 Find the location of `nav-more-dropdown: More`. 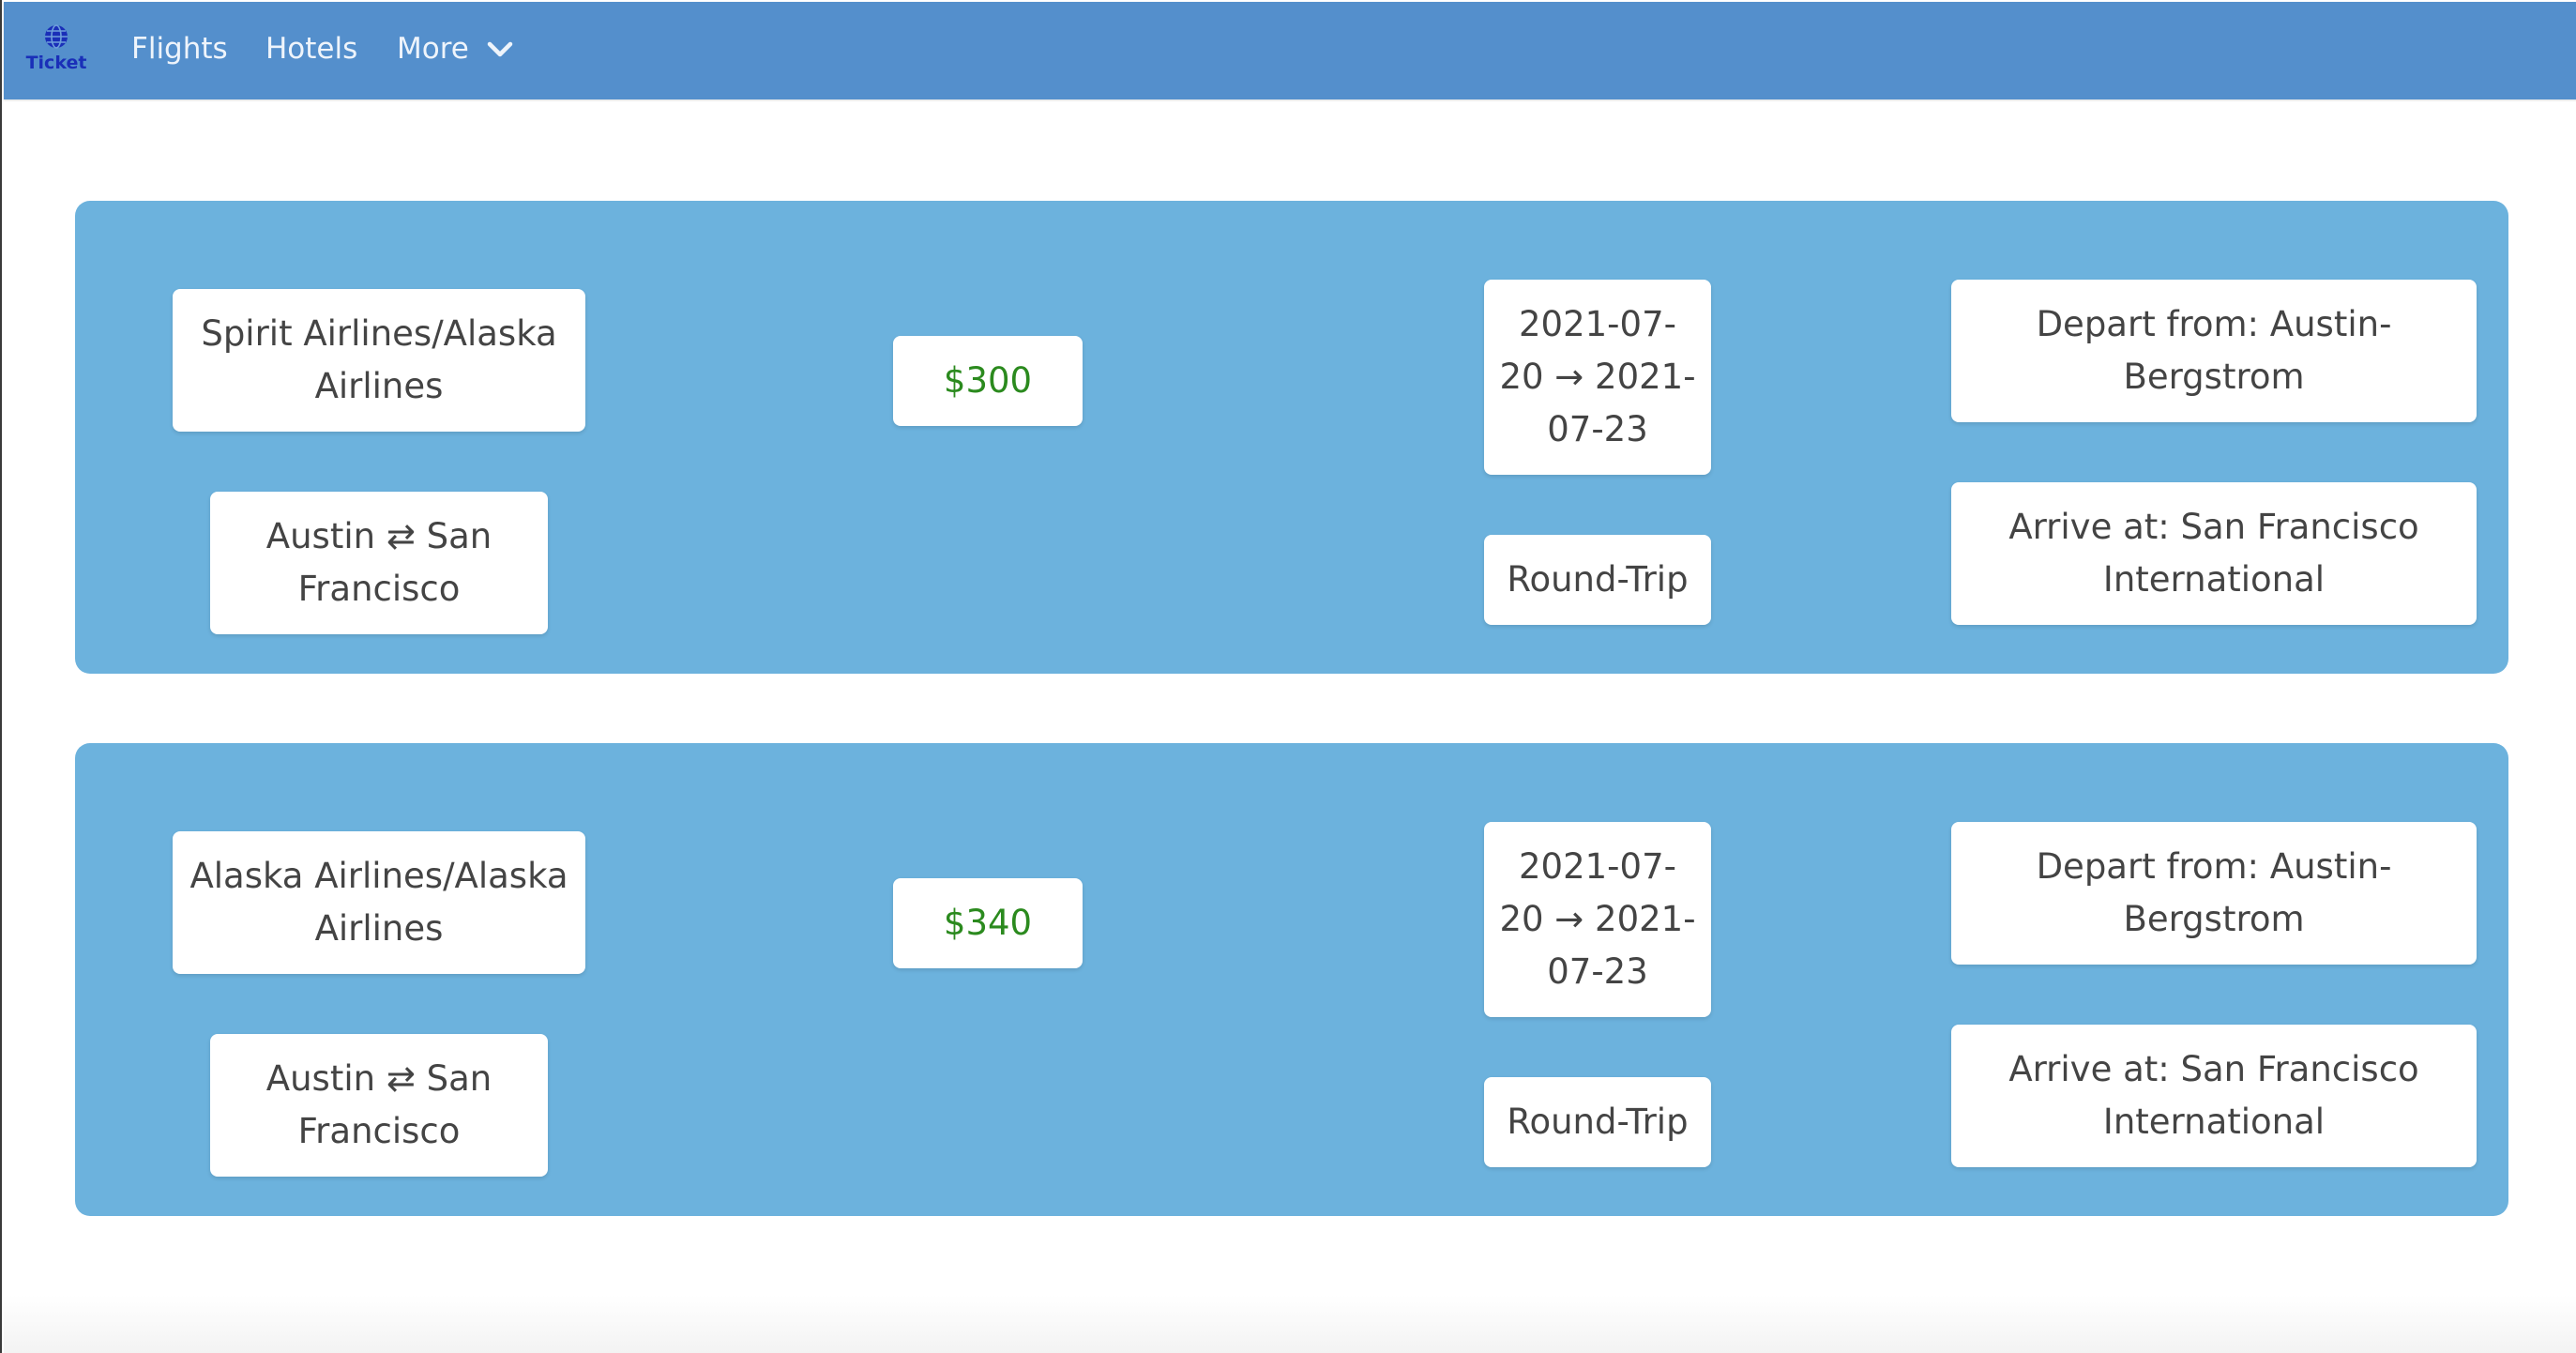

nav-more-dropdown: More is located at coordinates (433, 49).